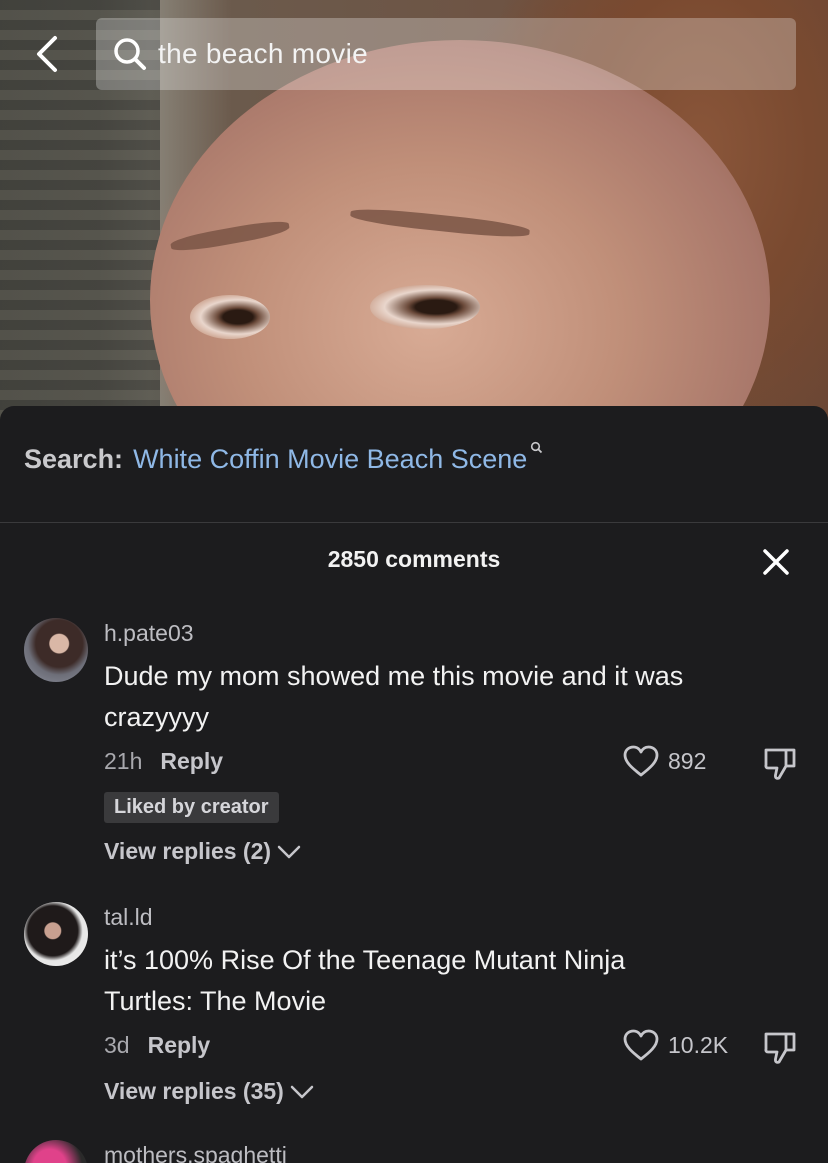 This screenshot has height=1163, width=828. I want to click on comment-meta: 3d Reply, so click(157, 1045).